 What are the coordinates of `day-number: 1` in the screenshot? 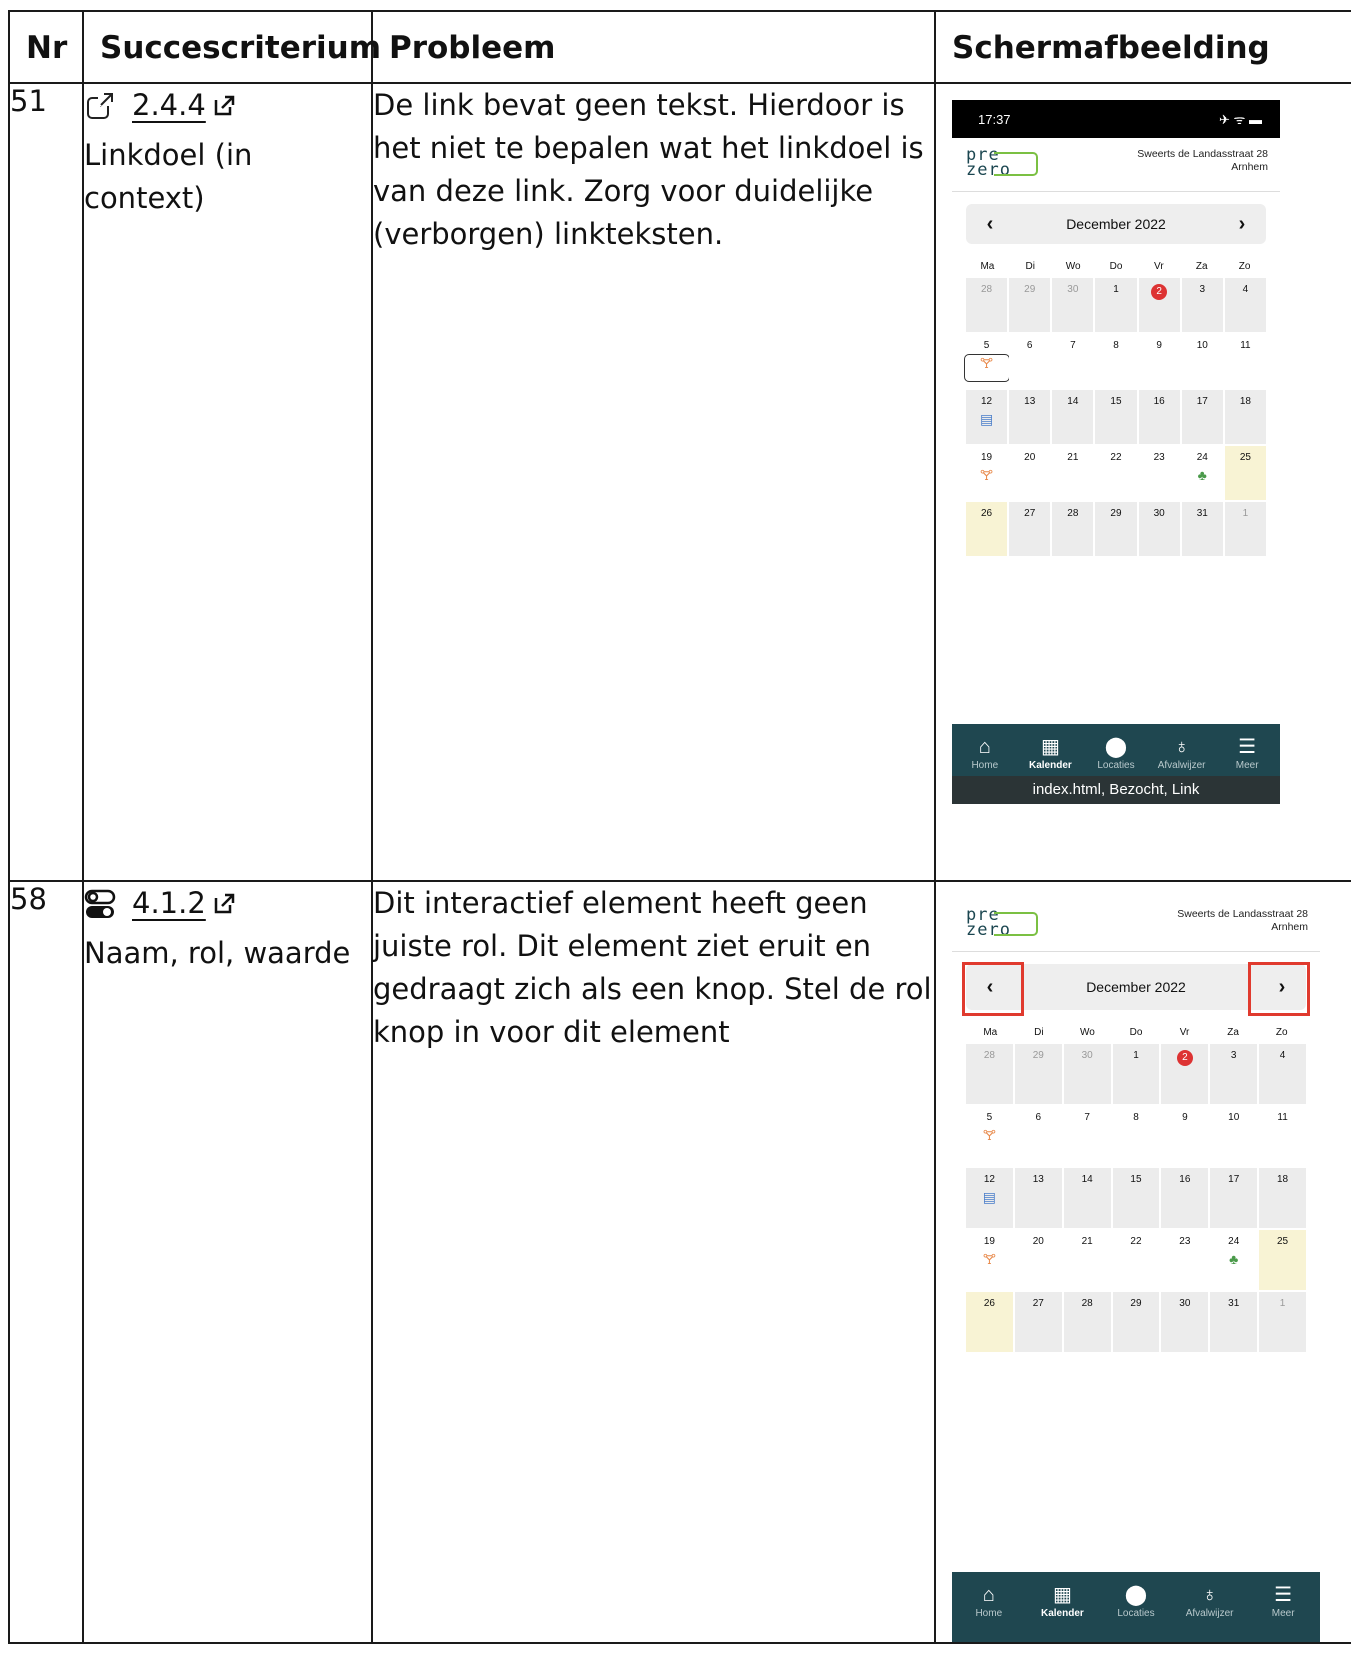 It's located at (1116, 289).